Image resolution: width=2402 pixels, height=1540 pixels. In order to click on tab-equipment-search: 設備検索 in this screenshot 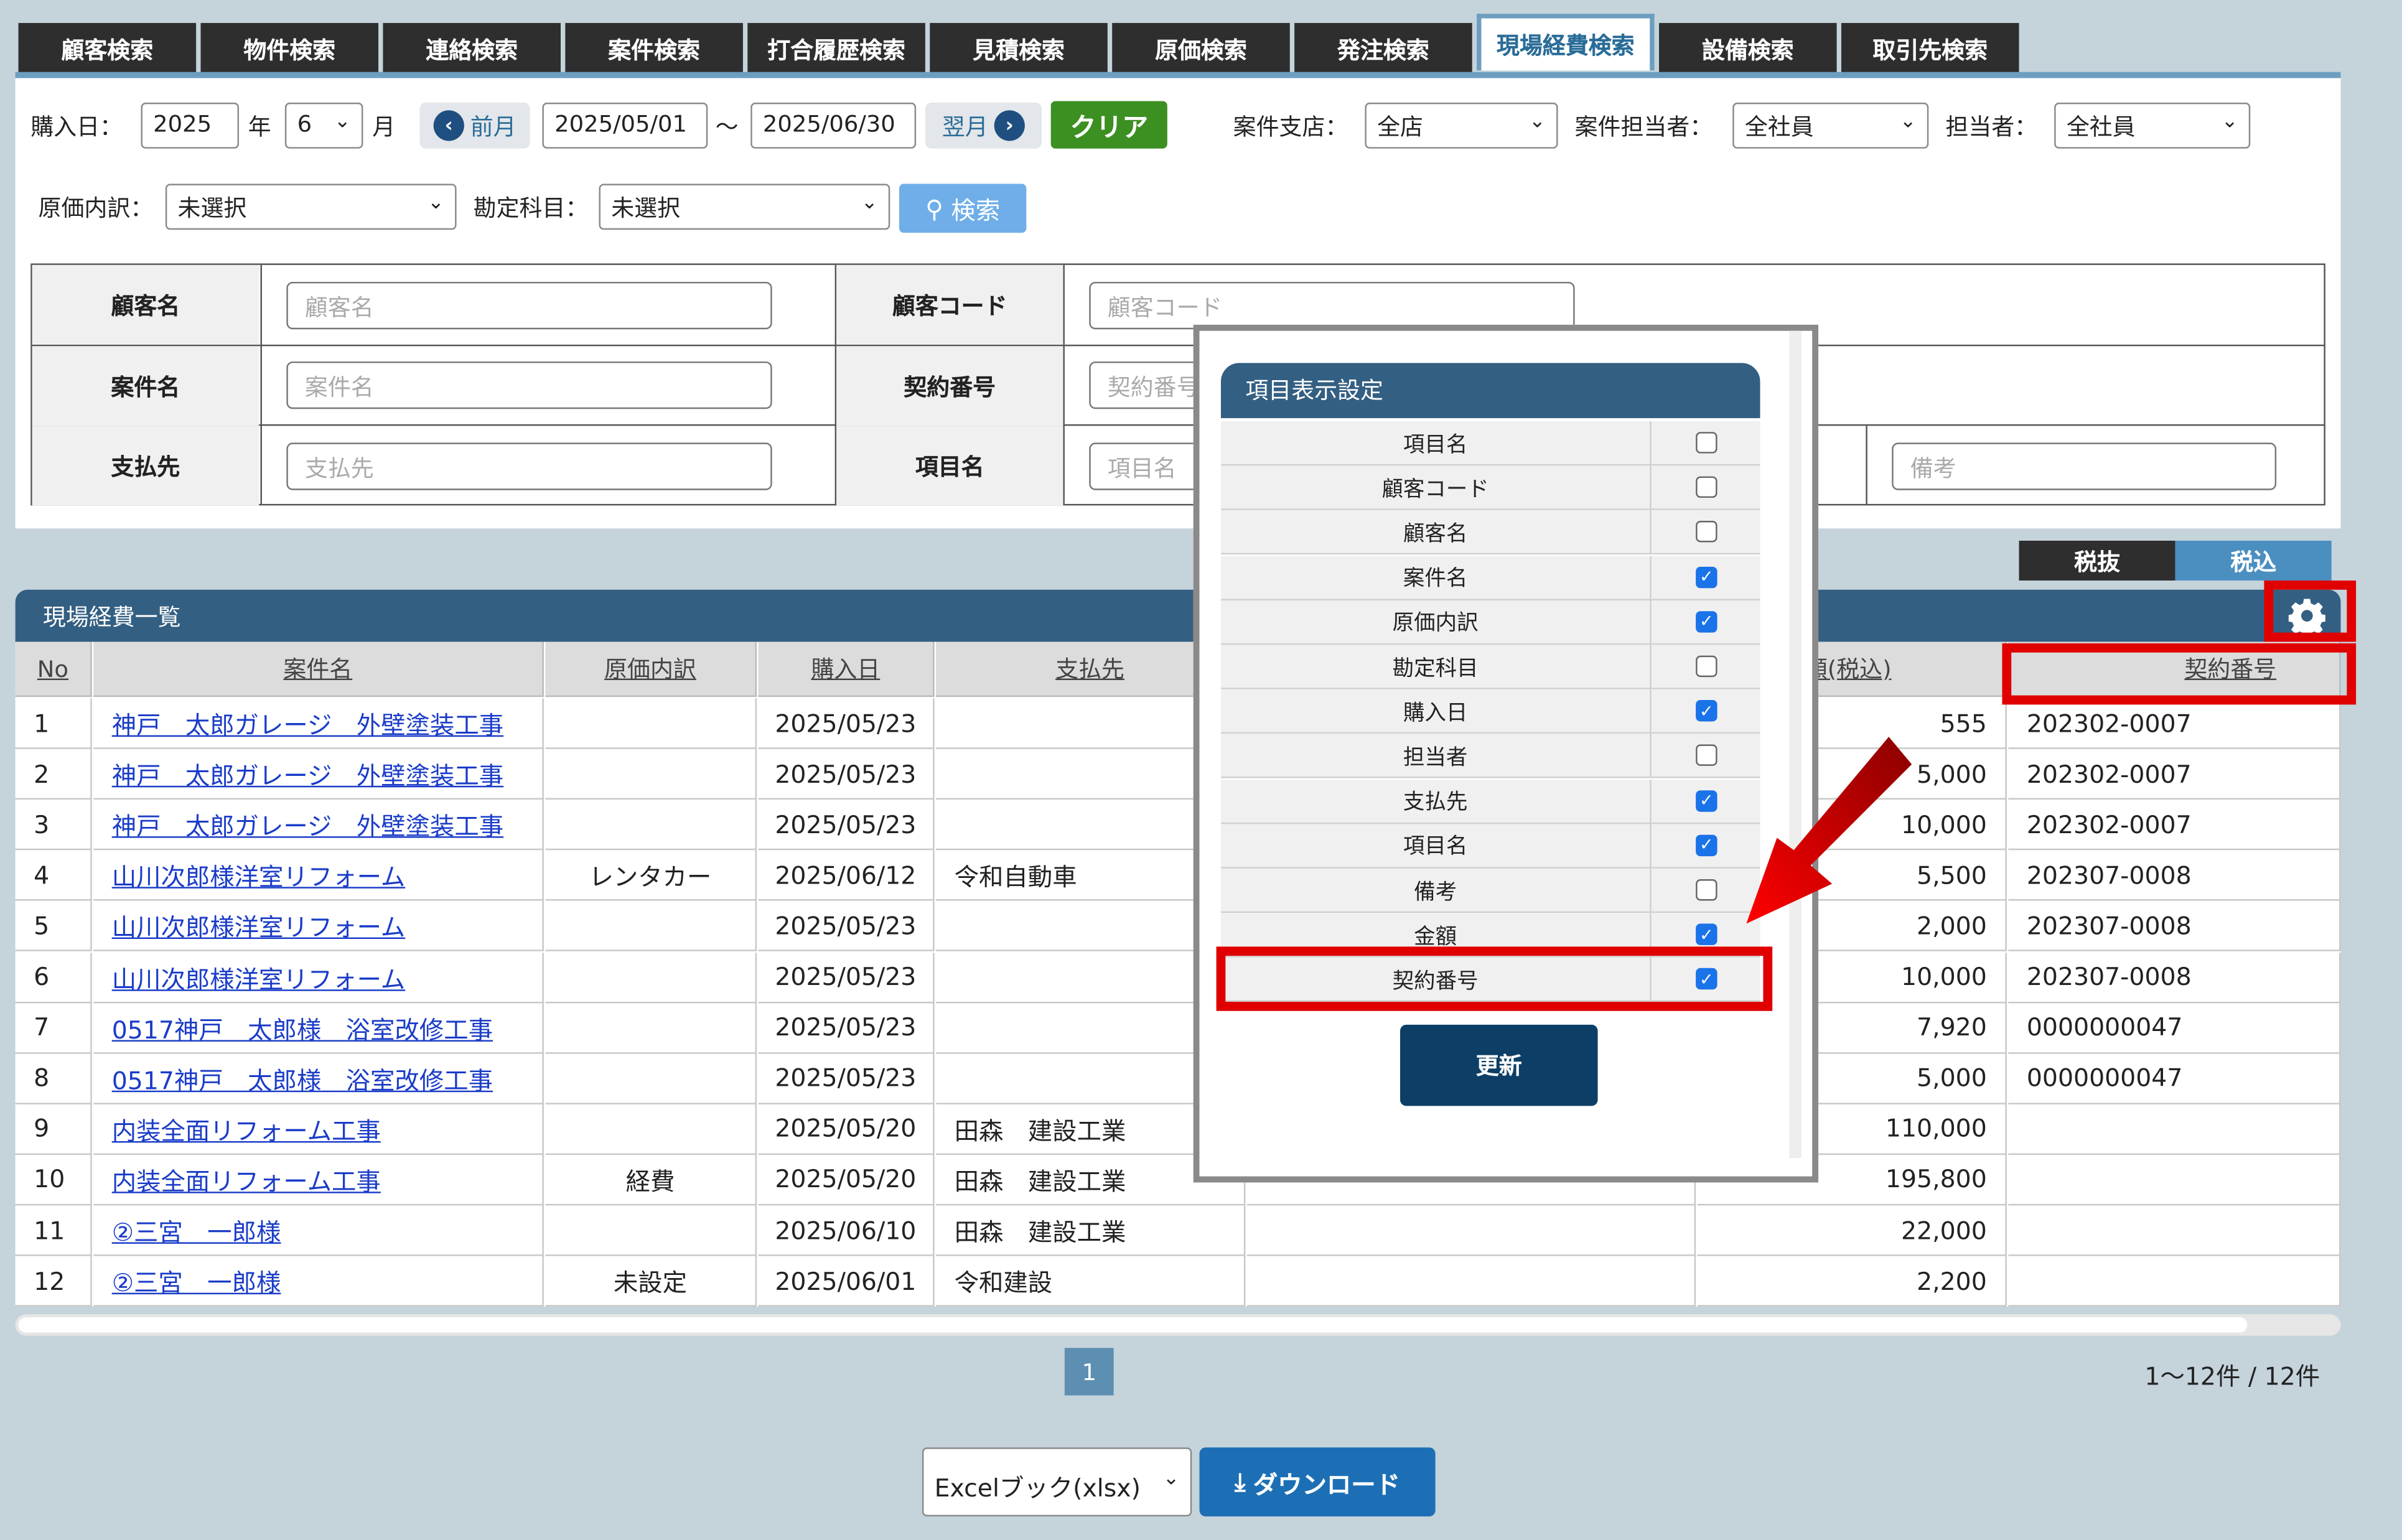, I will do `click(1748, 48)`.